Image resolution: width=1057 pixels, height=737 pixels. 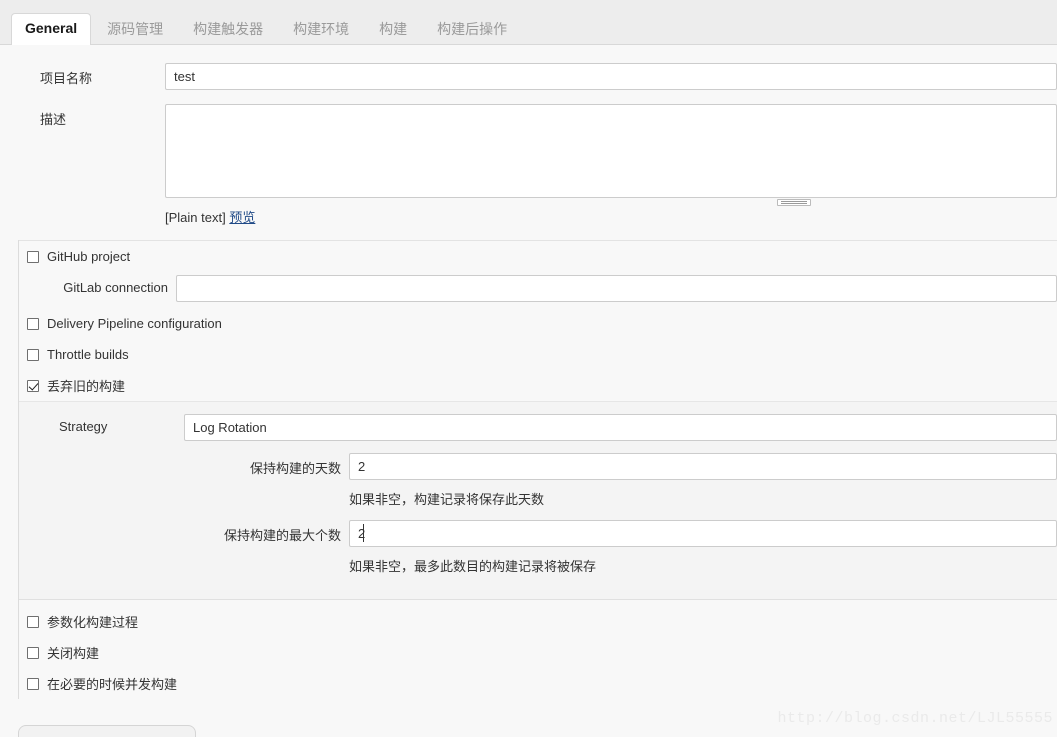 I want to click on tab-general: General, so click(x=51, y=29).